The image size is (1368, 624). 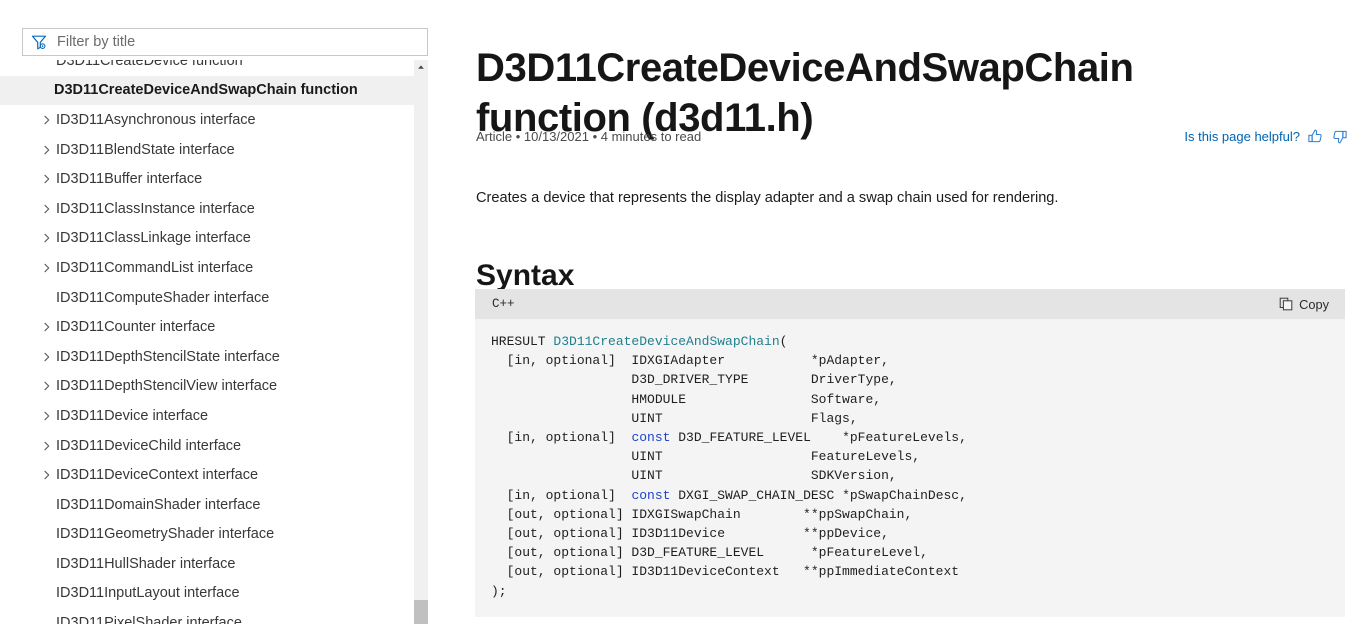 I want to click on code-token: D3D11CreateDeviceAndSwapChain, so click(x=666, y=341).